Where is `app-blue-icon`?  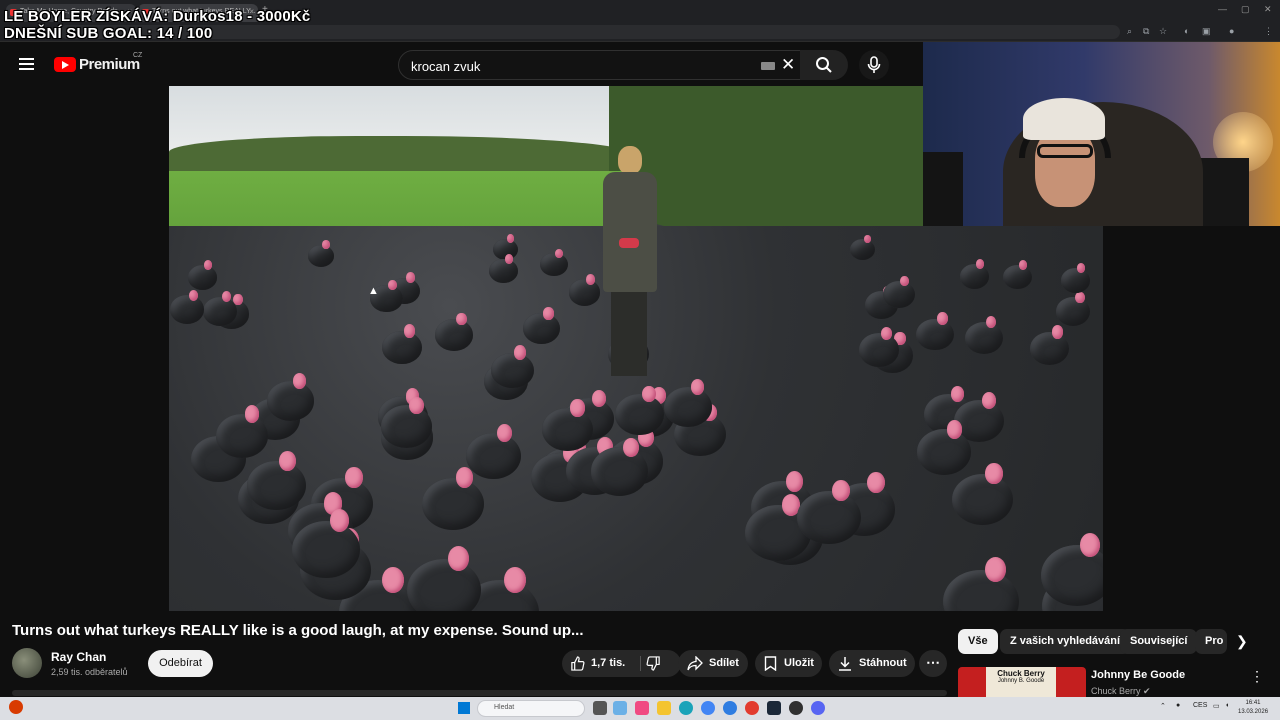 app-blue-icon is located at coordinates (730, 708).